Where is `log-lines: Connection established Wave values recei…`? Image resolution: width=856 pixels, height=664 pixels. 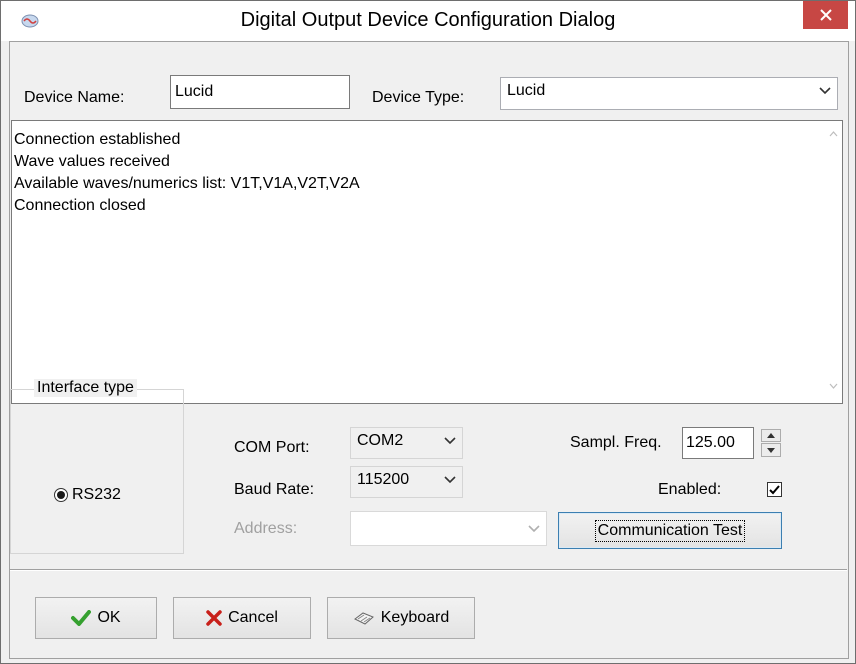
log-lines: Connection established Wave values recei… is located at coordinates (187, 173).